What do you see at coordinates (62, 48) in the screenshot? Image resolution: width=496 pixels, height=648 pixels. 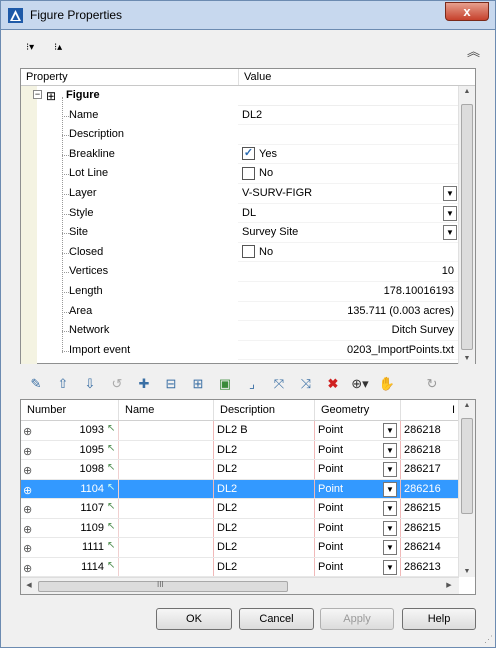 I see `collapse-all-icon: ⁝▴` at bounding box center [62, 48].